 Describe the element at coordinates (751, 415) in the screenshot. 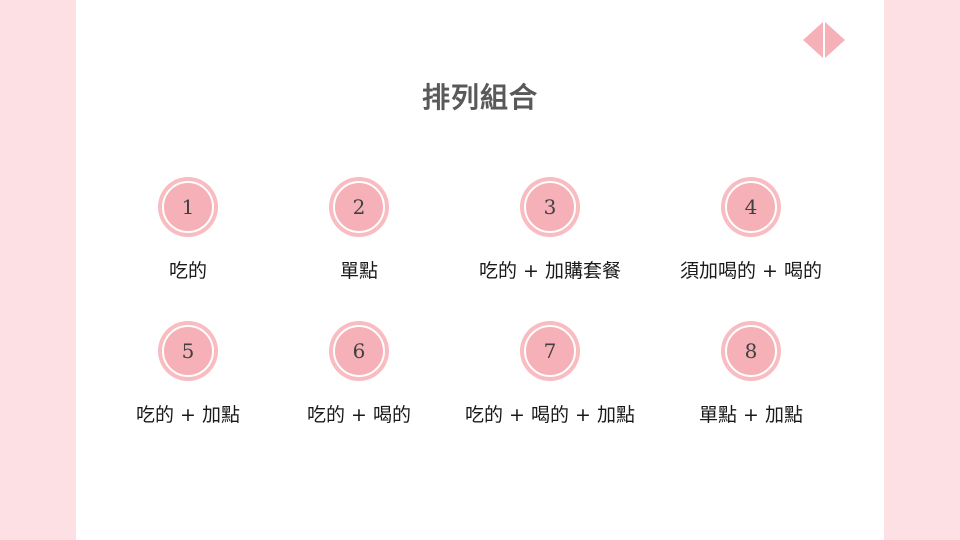

I see `item-label: 單點 + 加點` at that location.